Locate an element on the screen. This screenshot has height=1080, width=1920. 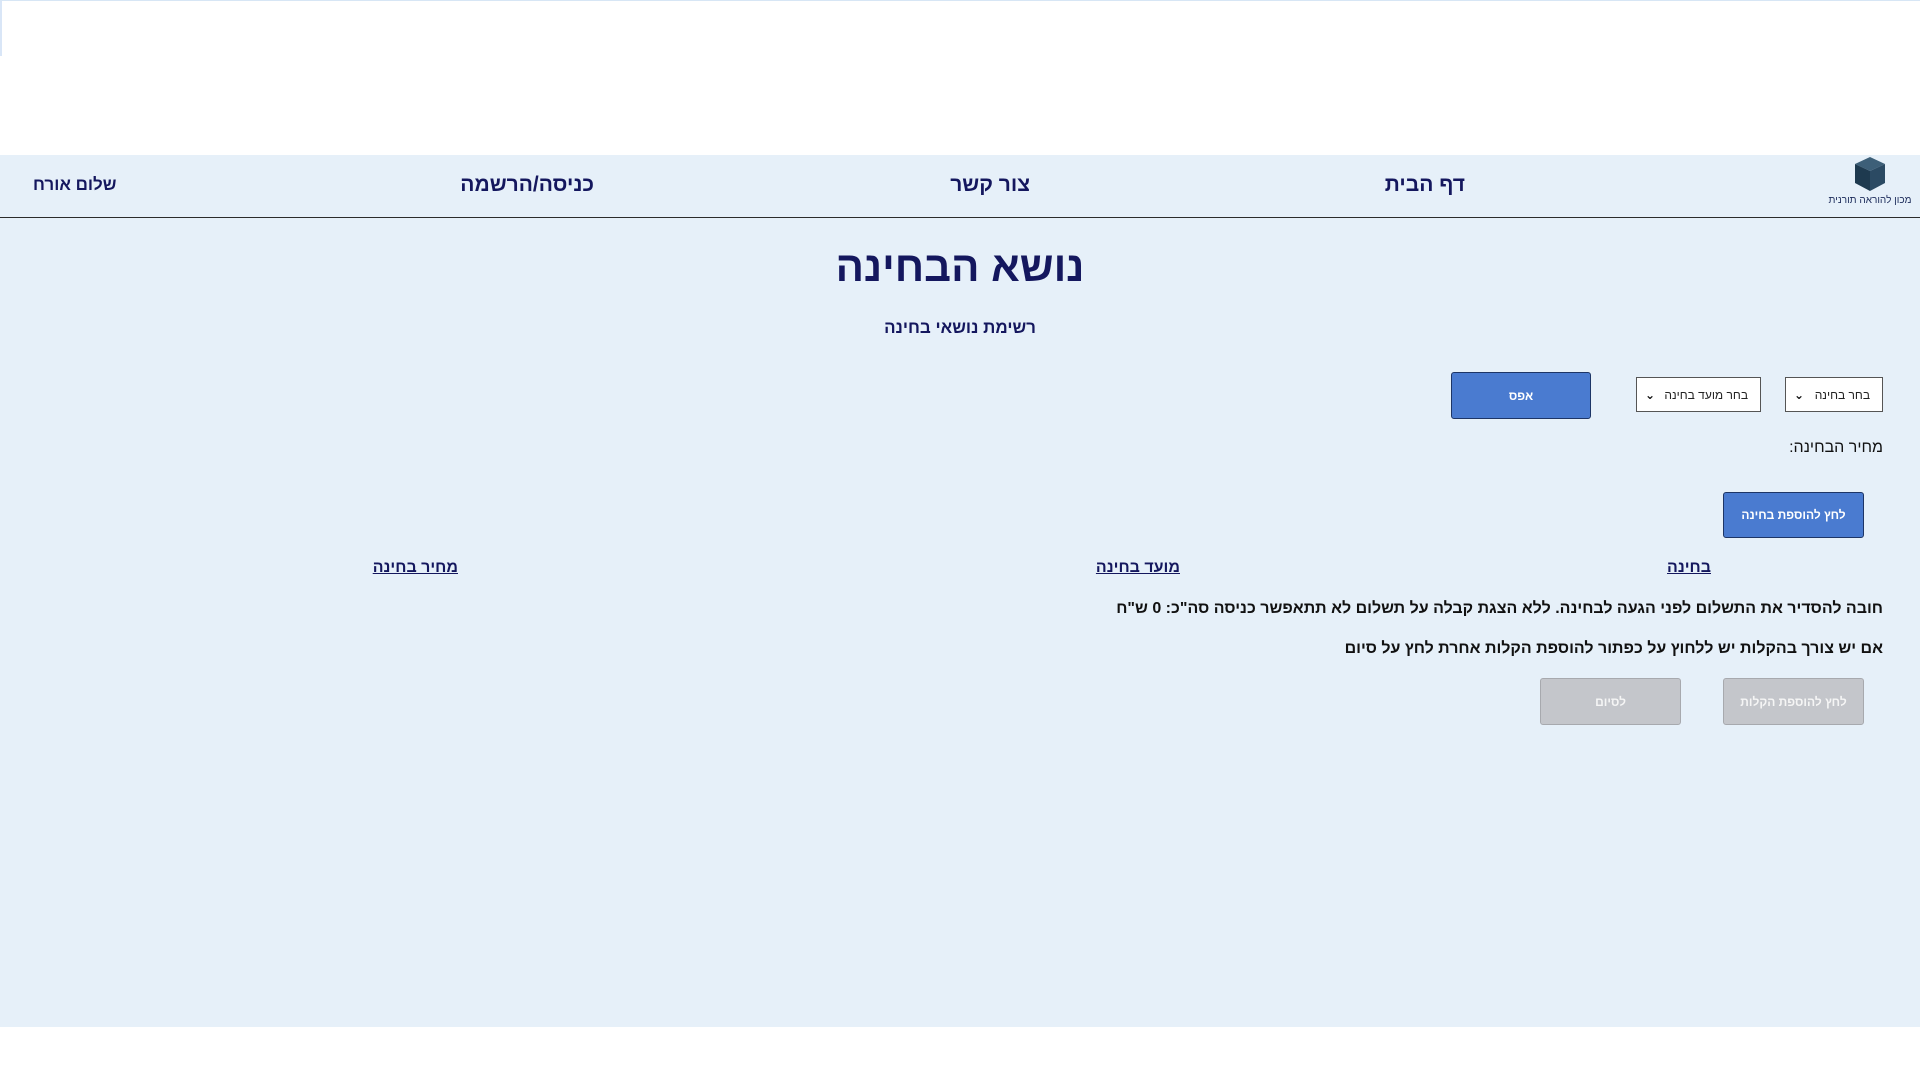
nav-home-link: דף הבית is located at coordinates (1425, 185).